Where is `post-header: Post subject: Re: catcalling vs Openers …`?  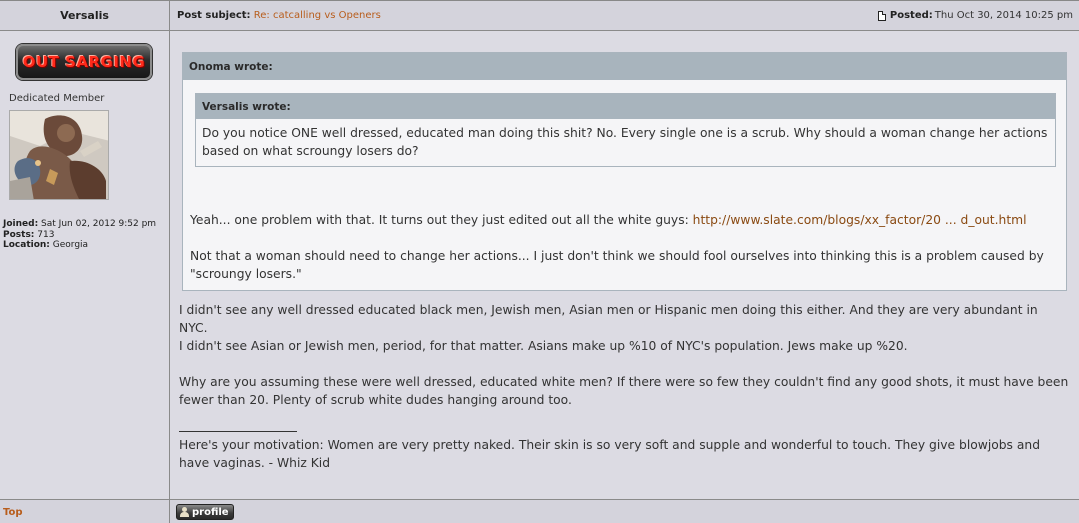 post-header: Post subject: Re: catcalling vs Openers … is located at coordinates (624, 16).